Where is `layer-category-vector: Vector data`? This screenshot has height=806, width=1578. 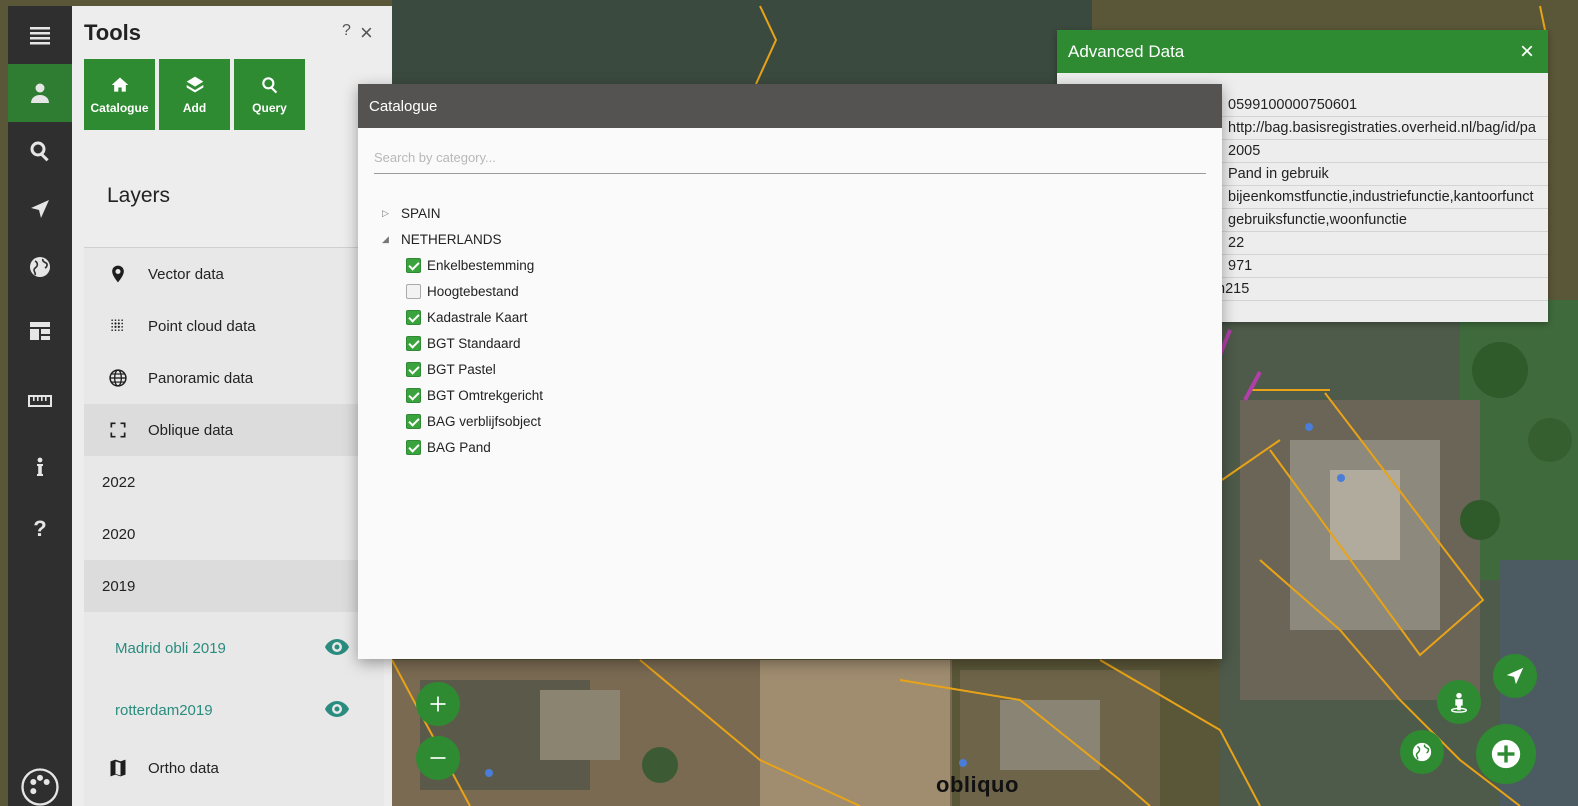
layer-category-vector: Vector data is located at coordinates (234, 274).